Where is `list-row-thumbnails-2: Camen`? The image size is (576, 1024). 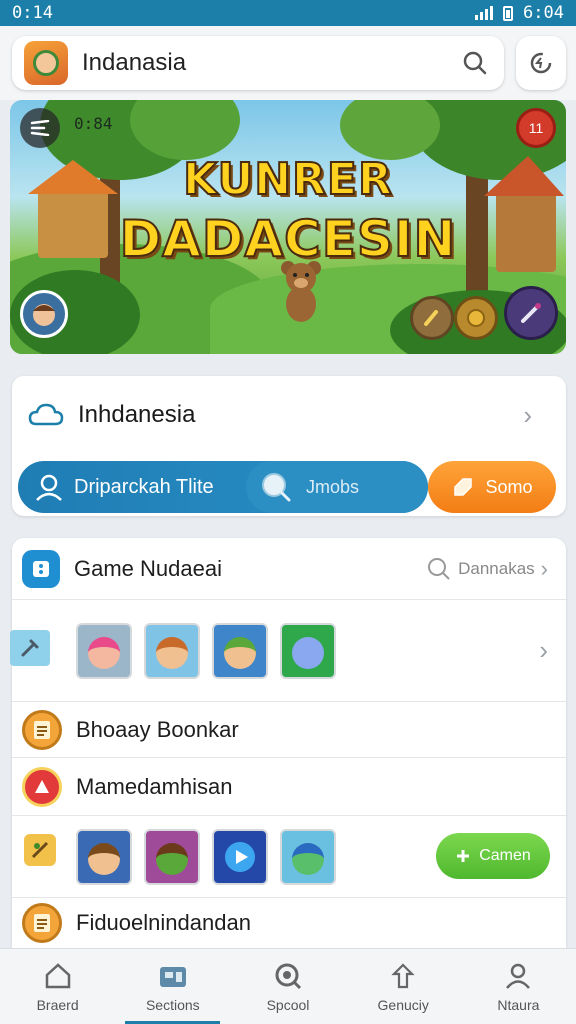 list-row-thumbnails-2: Camen is located at coordinates (289, 857).